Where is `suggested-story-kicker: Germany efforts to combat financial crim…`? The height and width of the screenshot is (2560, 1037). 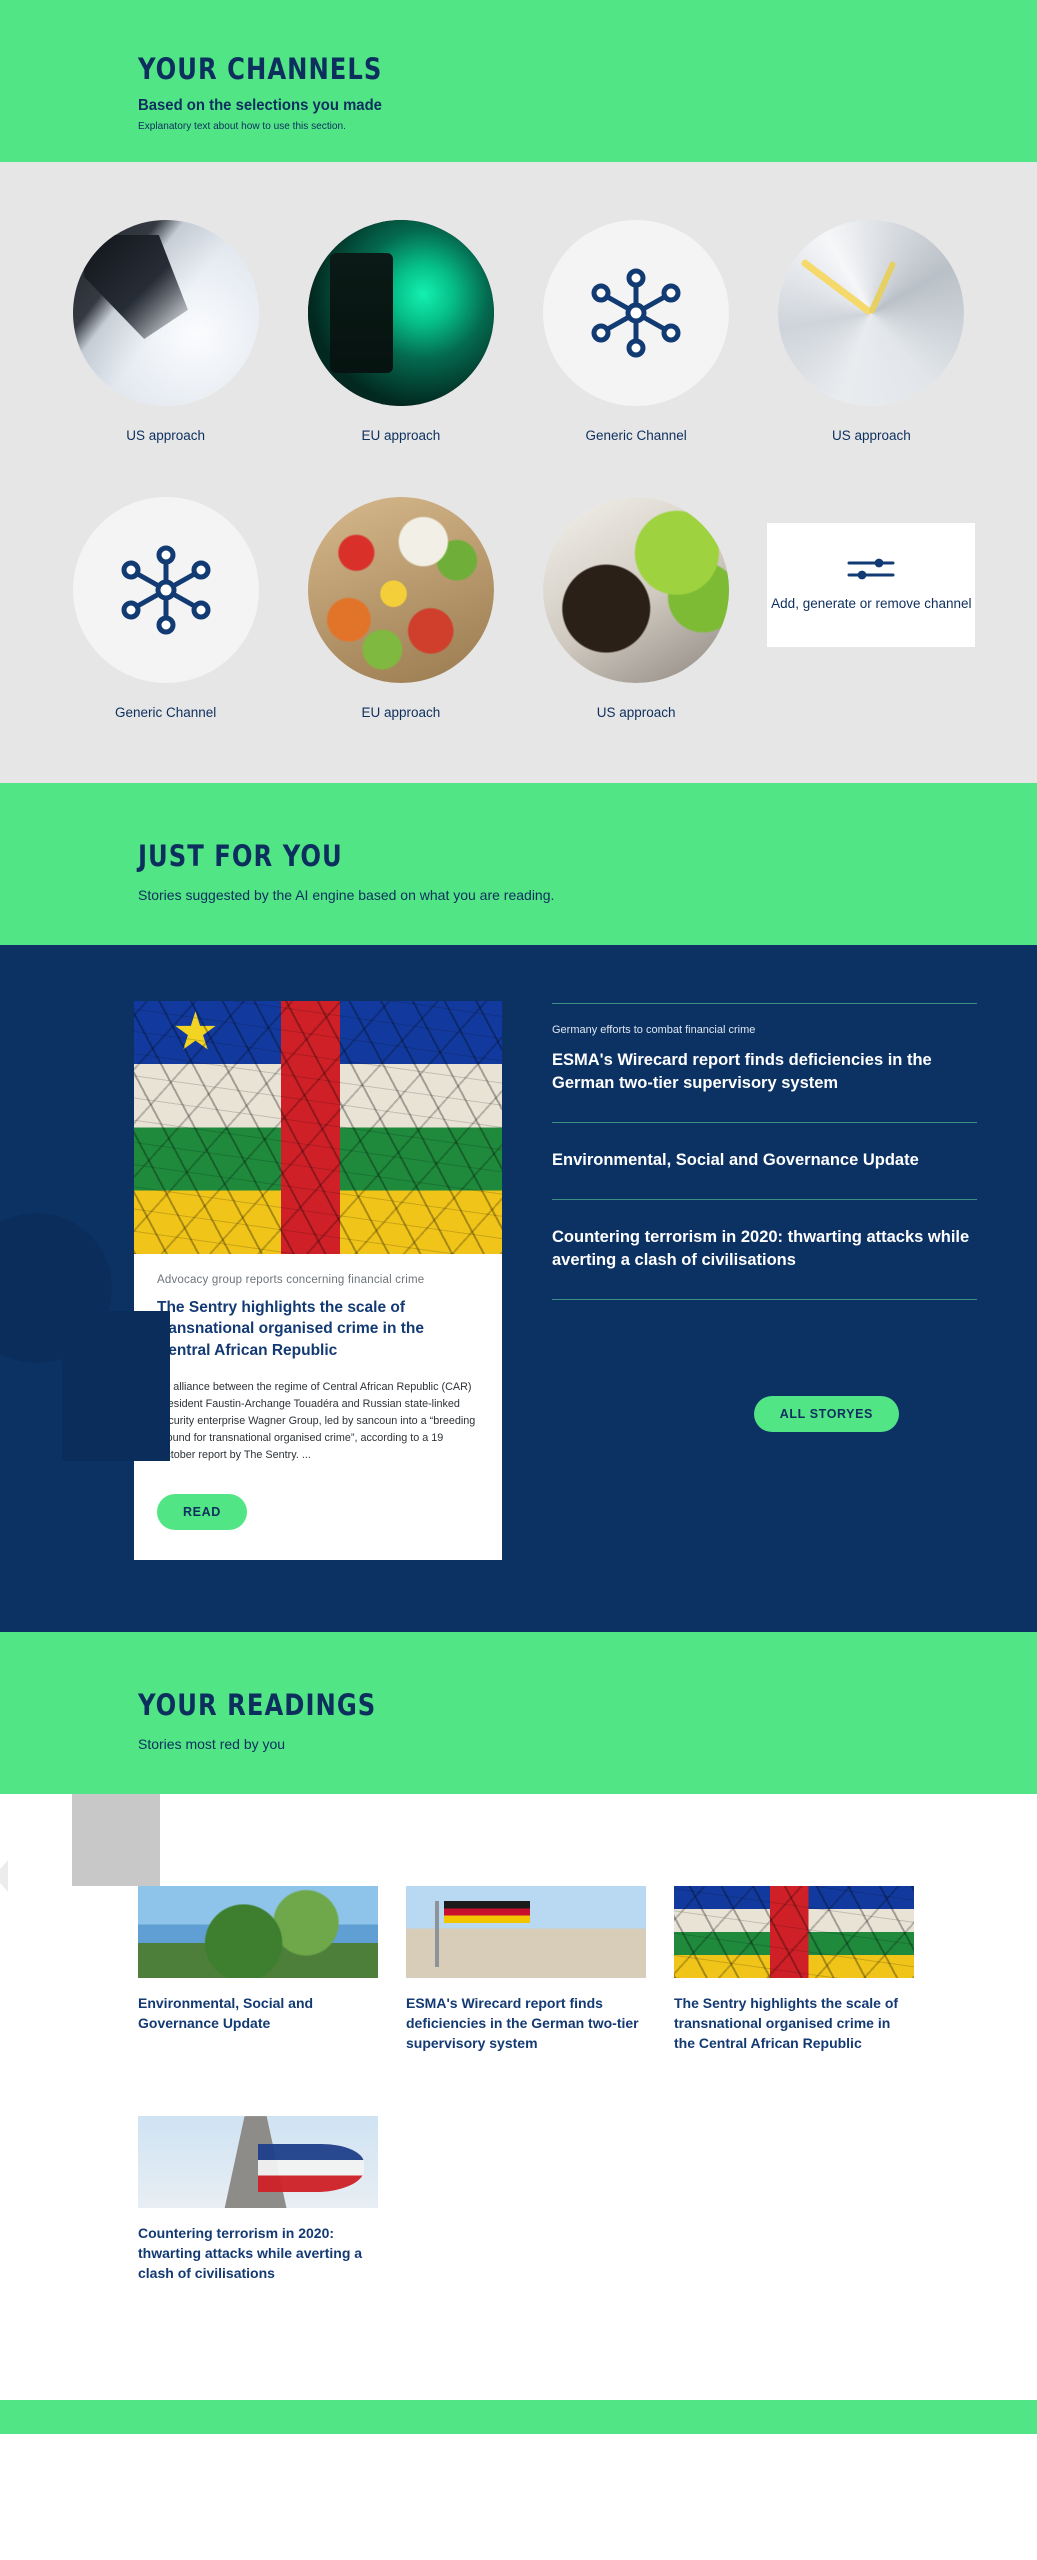 suggested-story-kicker: Germany efforts to combat financial crim… is located at coordinates (654, 1030).